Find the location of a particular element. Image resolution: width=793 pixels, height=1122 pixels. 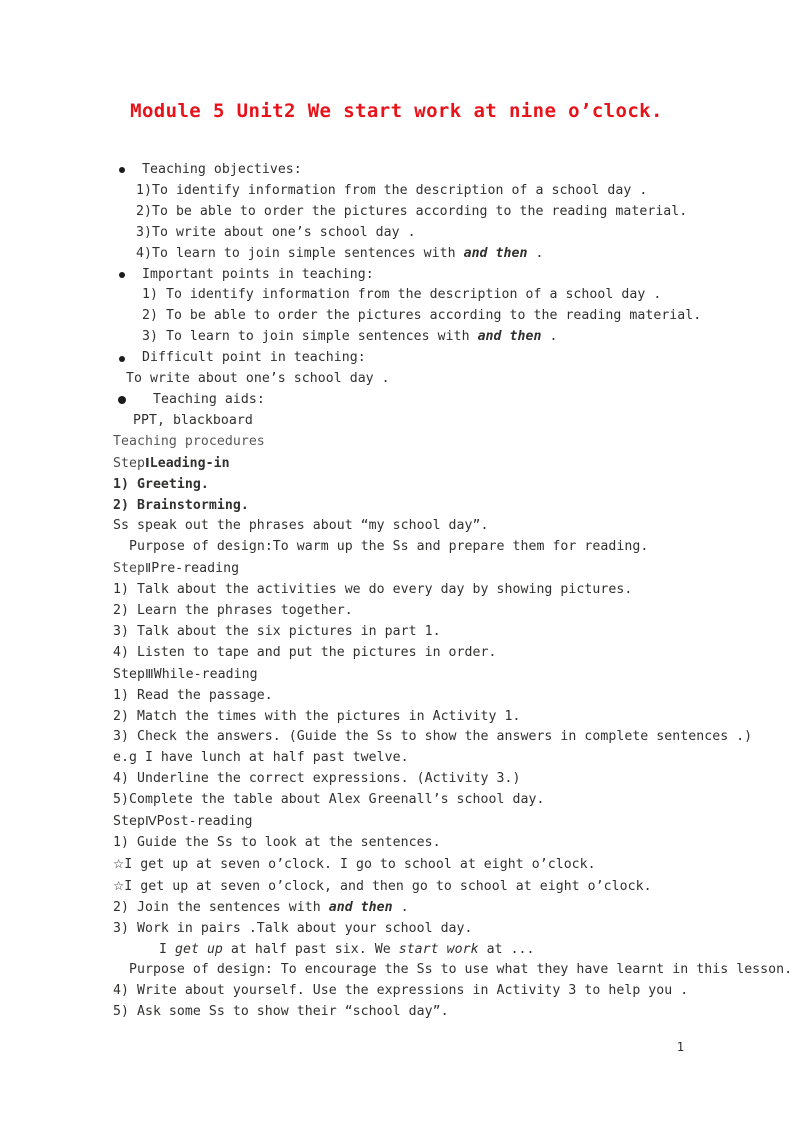

step-3-example: e.g I have lunch at half past twelve. is located at coordinates (261, 758).